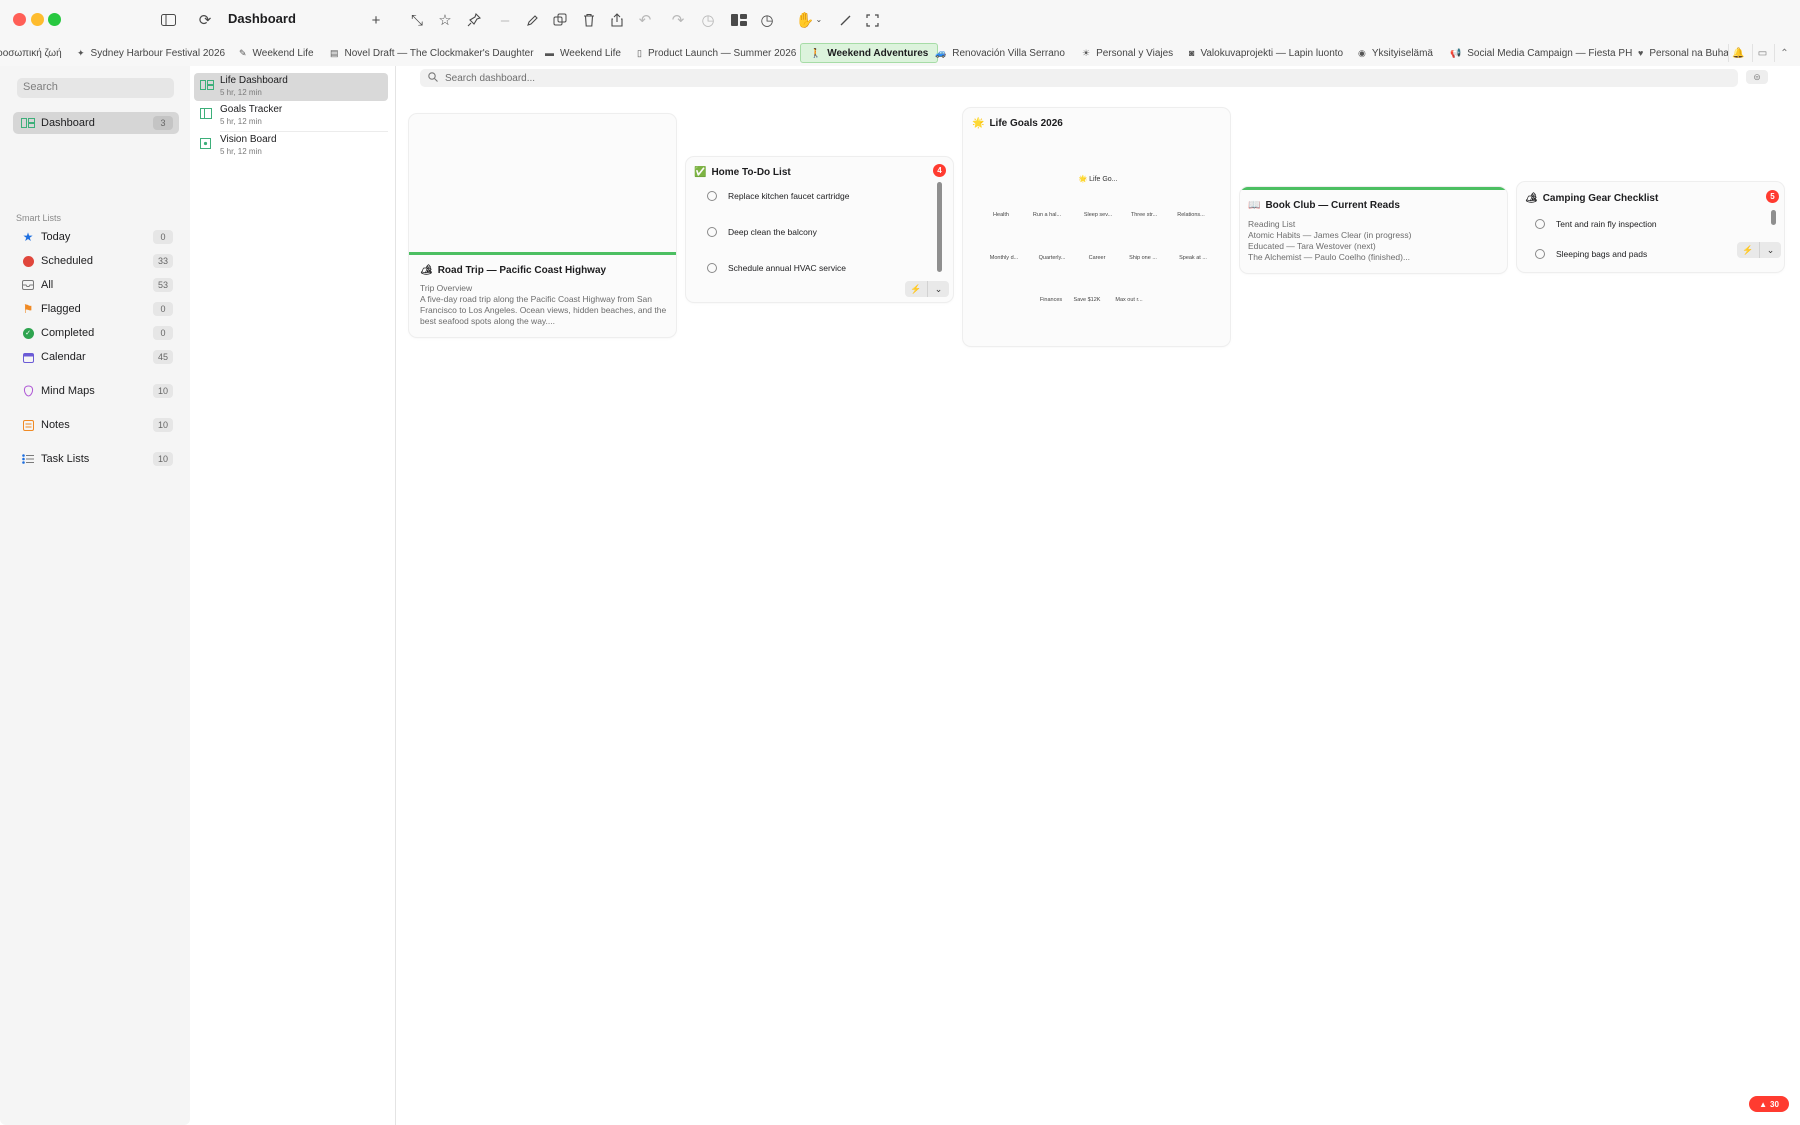  What do you see at coordinates (56, 237) in the screenshot?
I see `sidebar-item-label: Today` at bounding box center [56, 237].